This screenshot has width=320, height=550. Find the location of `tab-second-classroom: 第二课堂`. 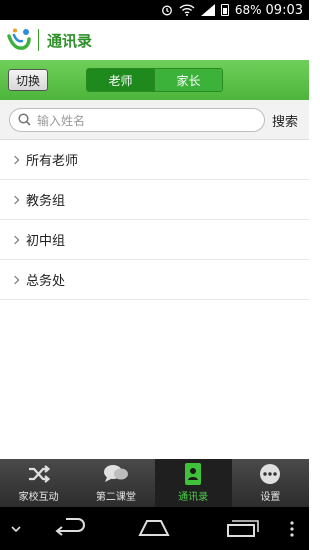

tab-second-classroom: 第二课堂 is located at coordinates (115, 483).